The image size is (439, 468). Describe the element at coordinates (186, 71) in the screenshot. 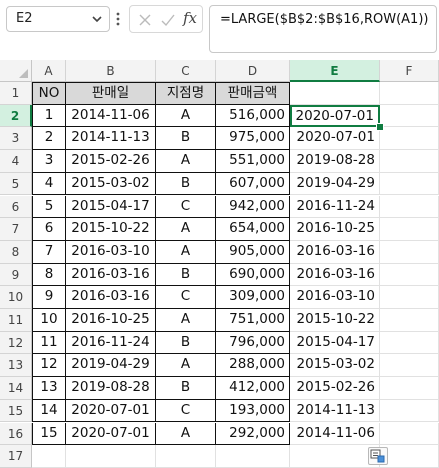

I see `column-header-c: C` at that location.